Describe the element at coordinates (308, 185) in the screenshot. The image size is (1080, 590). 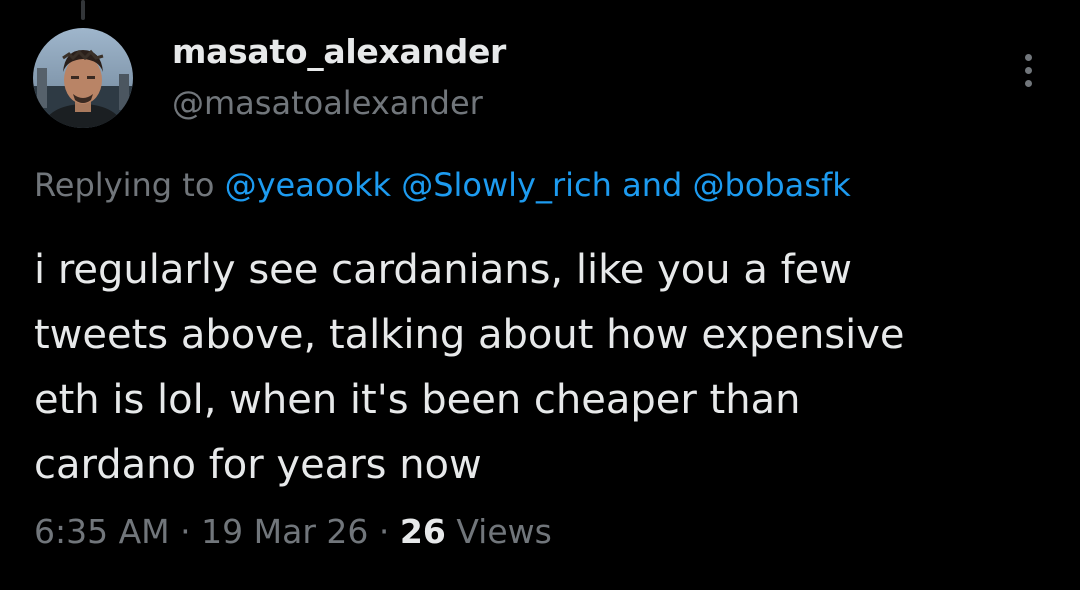
I see `mention-link: @yeaookk` at that location.